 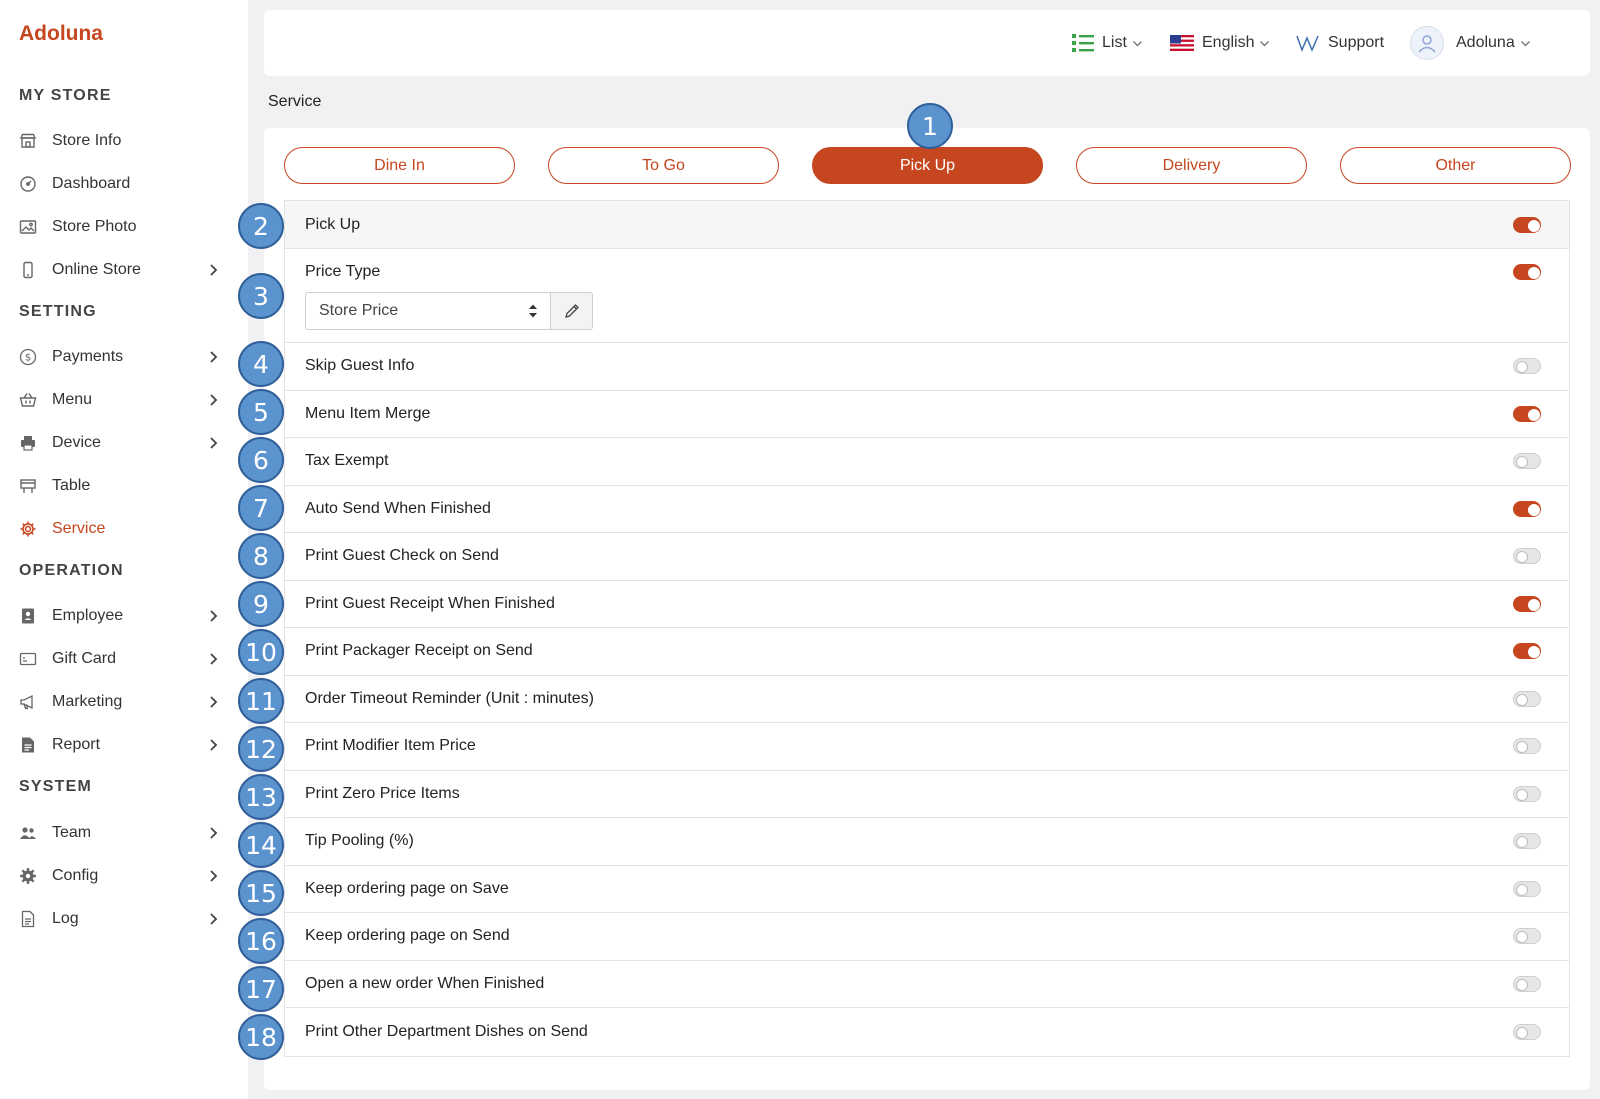 I want to click on price-type-toggle, so click(x=1527, y=272).